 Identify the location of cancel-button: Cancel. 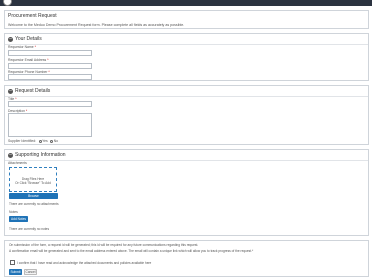
(30, 272).